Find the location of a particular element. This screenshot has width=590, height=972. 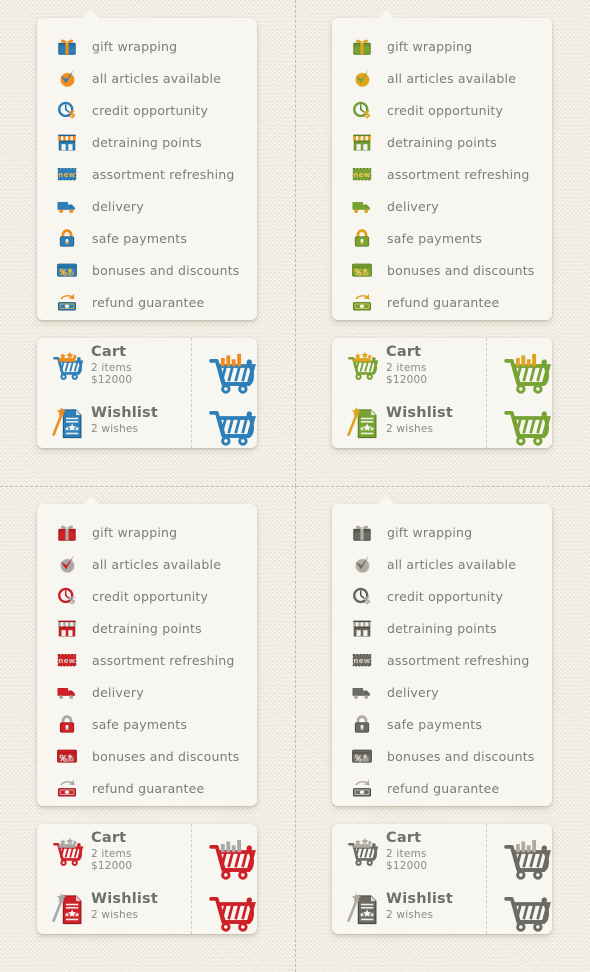

cart-panel-red: Cart 2 items $12000 Wishlist 2 wishes is located at coordinates (147, 879).